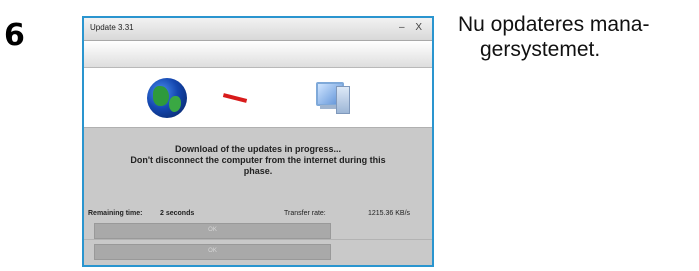  What do you see at coordinates (389, 213) in the screenshot?
I see `transfer-rate-value: 1215.36 KB/s` at bounding box center [389, 213].